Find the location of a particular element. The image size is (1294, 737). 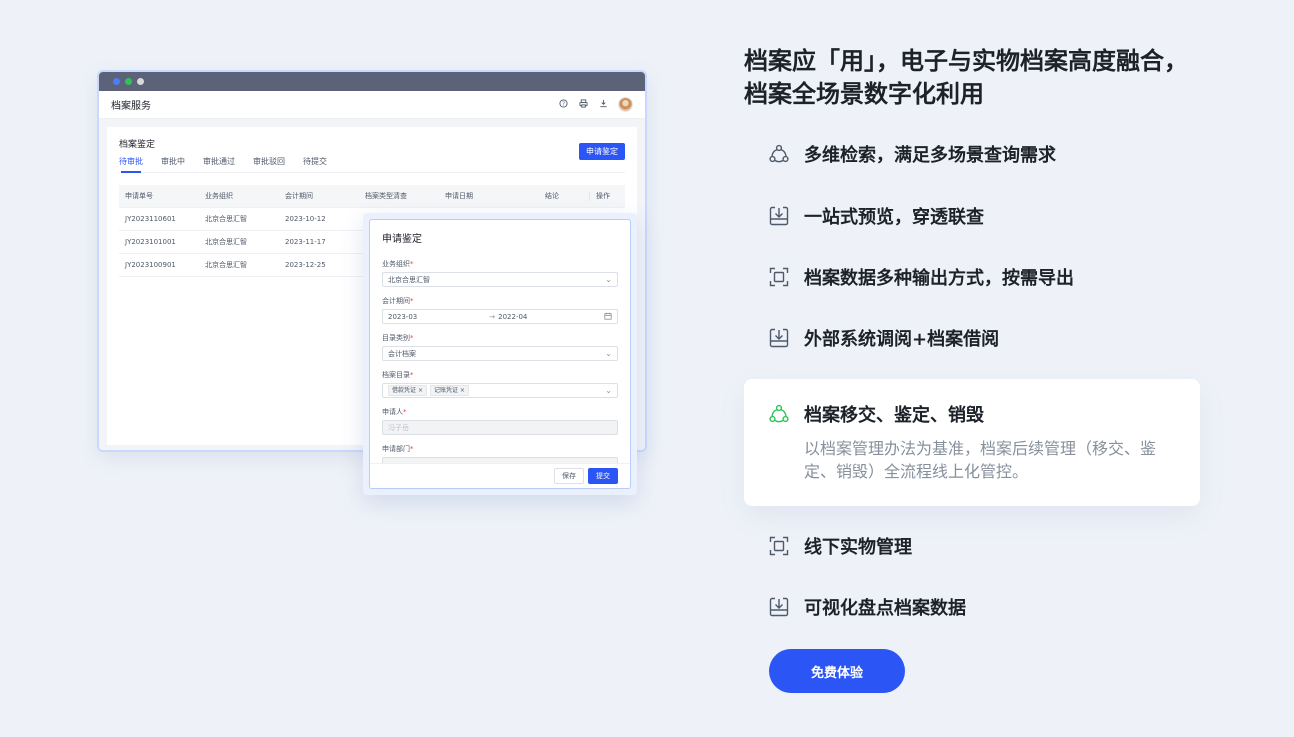

help-icon: ? is located at coordinates (563, 104).